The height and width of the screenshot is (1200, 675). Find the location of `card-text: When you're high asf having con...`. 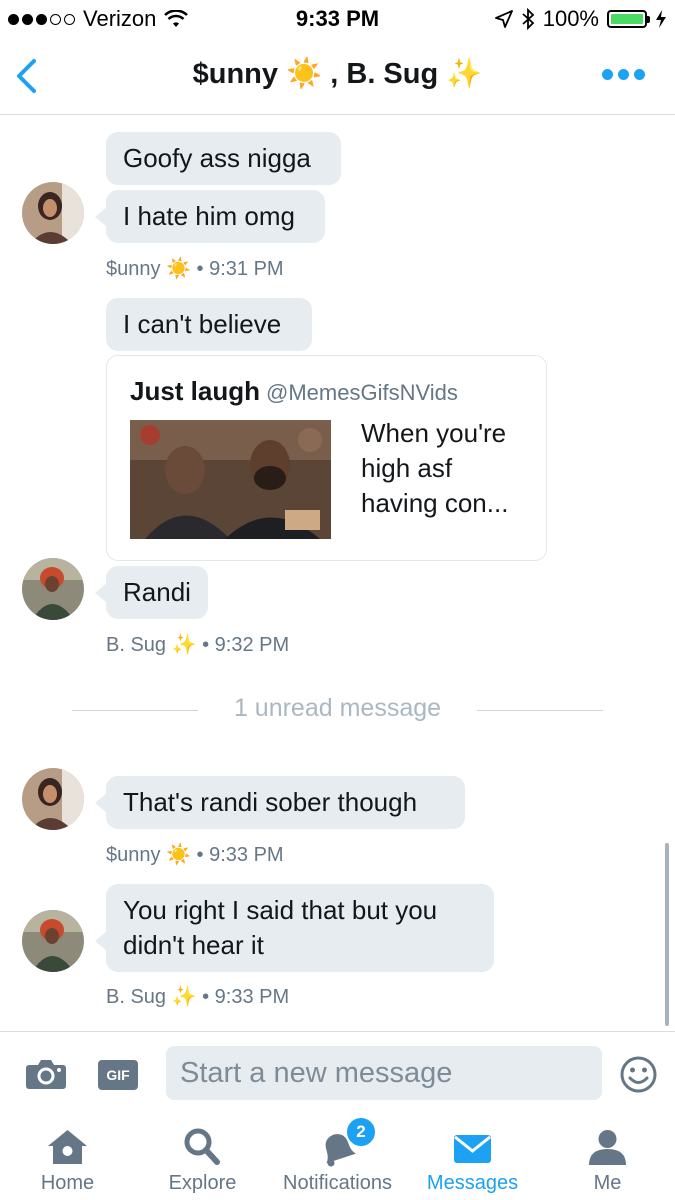

card-text: When you're high asf having con... is located at coordinates (435, 468).